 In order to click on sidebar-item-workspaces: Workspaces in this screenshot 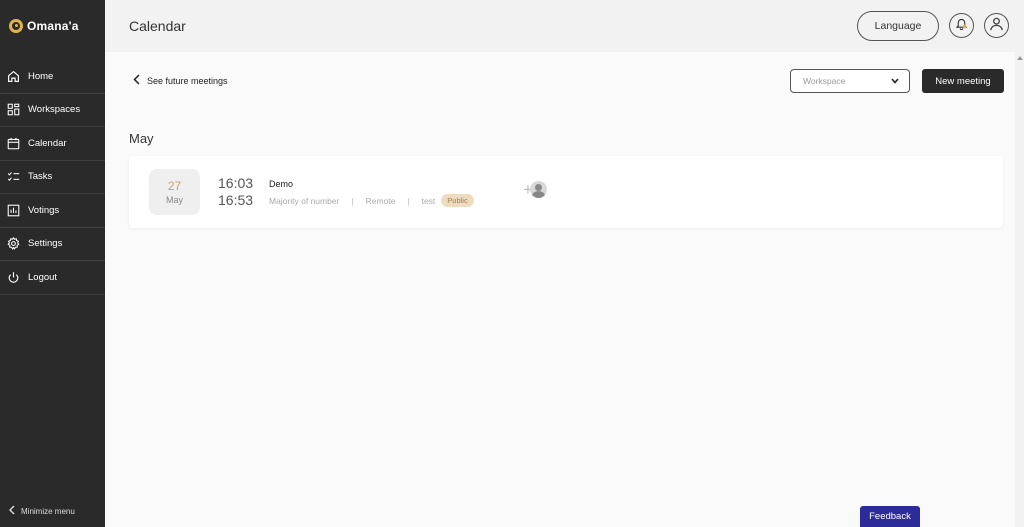, I will do `click(52, 110)`.